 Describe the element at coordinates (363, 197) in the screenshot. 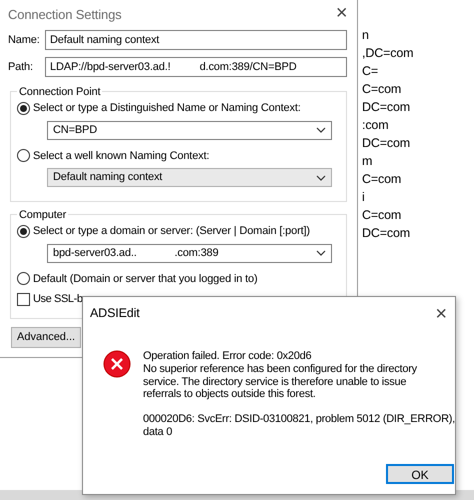

I see `background-text: i` at that location.